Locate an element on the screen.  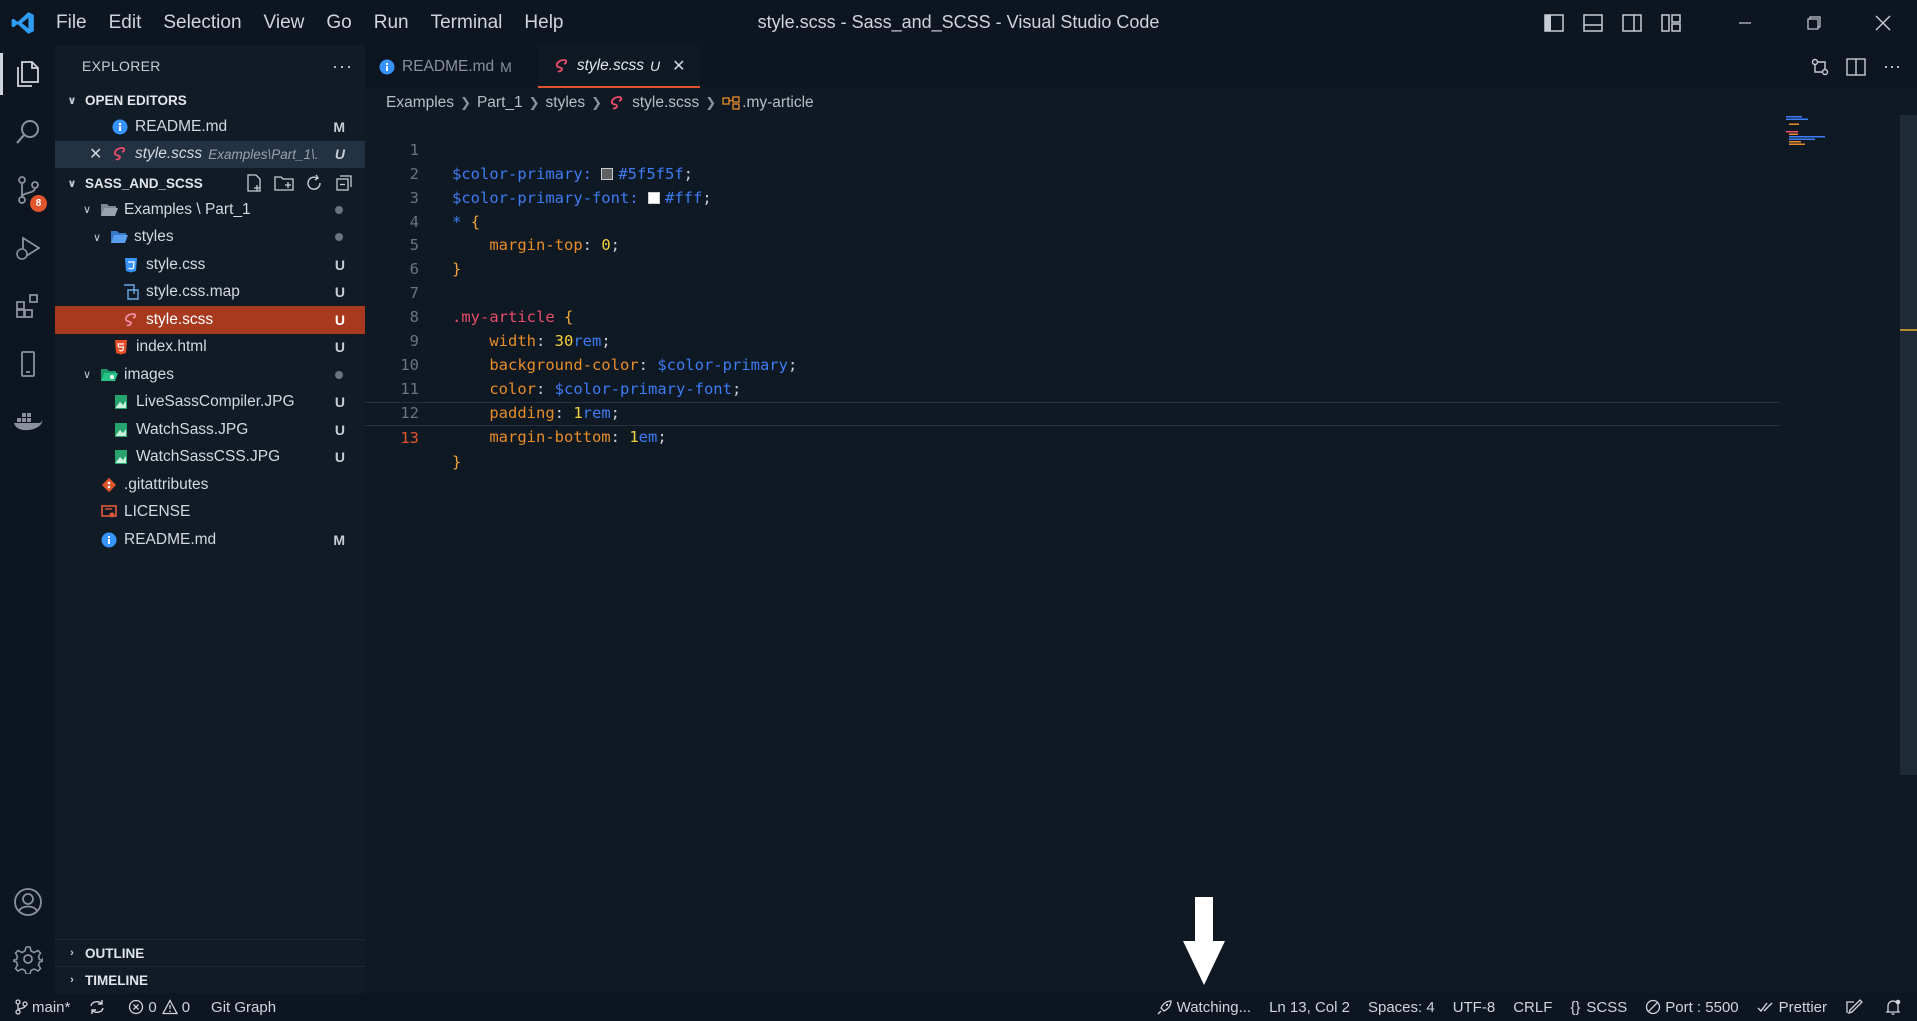
encoding: UTF-8 is located at coordinates (1474, 1007).